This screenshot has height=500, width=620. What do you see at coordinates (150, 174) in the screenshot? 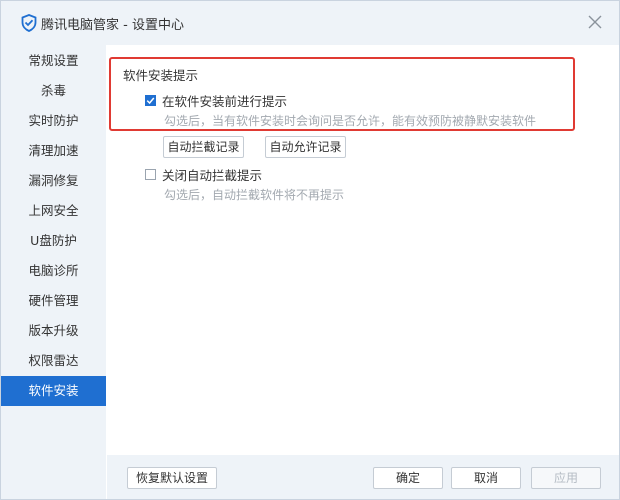
I see `checkbox-close-auto-block` at bounding box center [150, 174].